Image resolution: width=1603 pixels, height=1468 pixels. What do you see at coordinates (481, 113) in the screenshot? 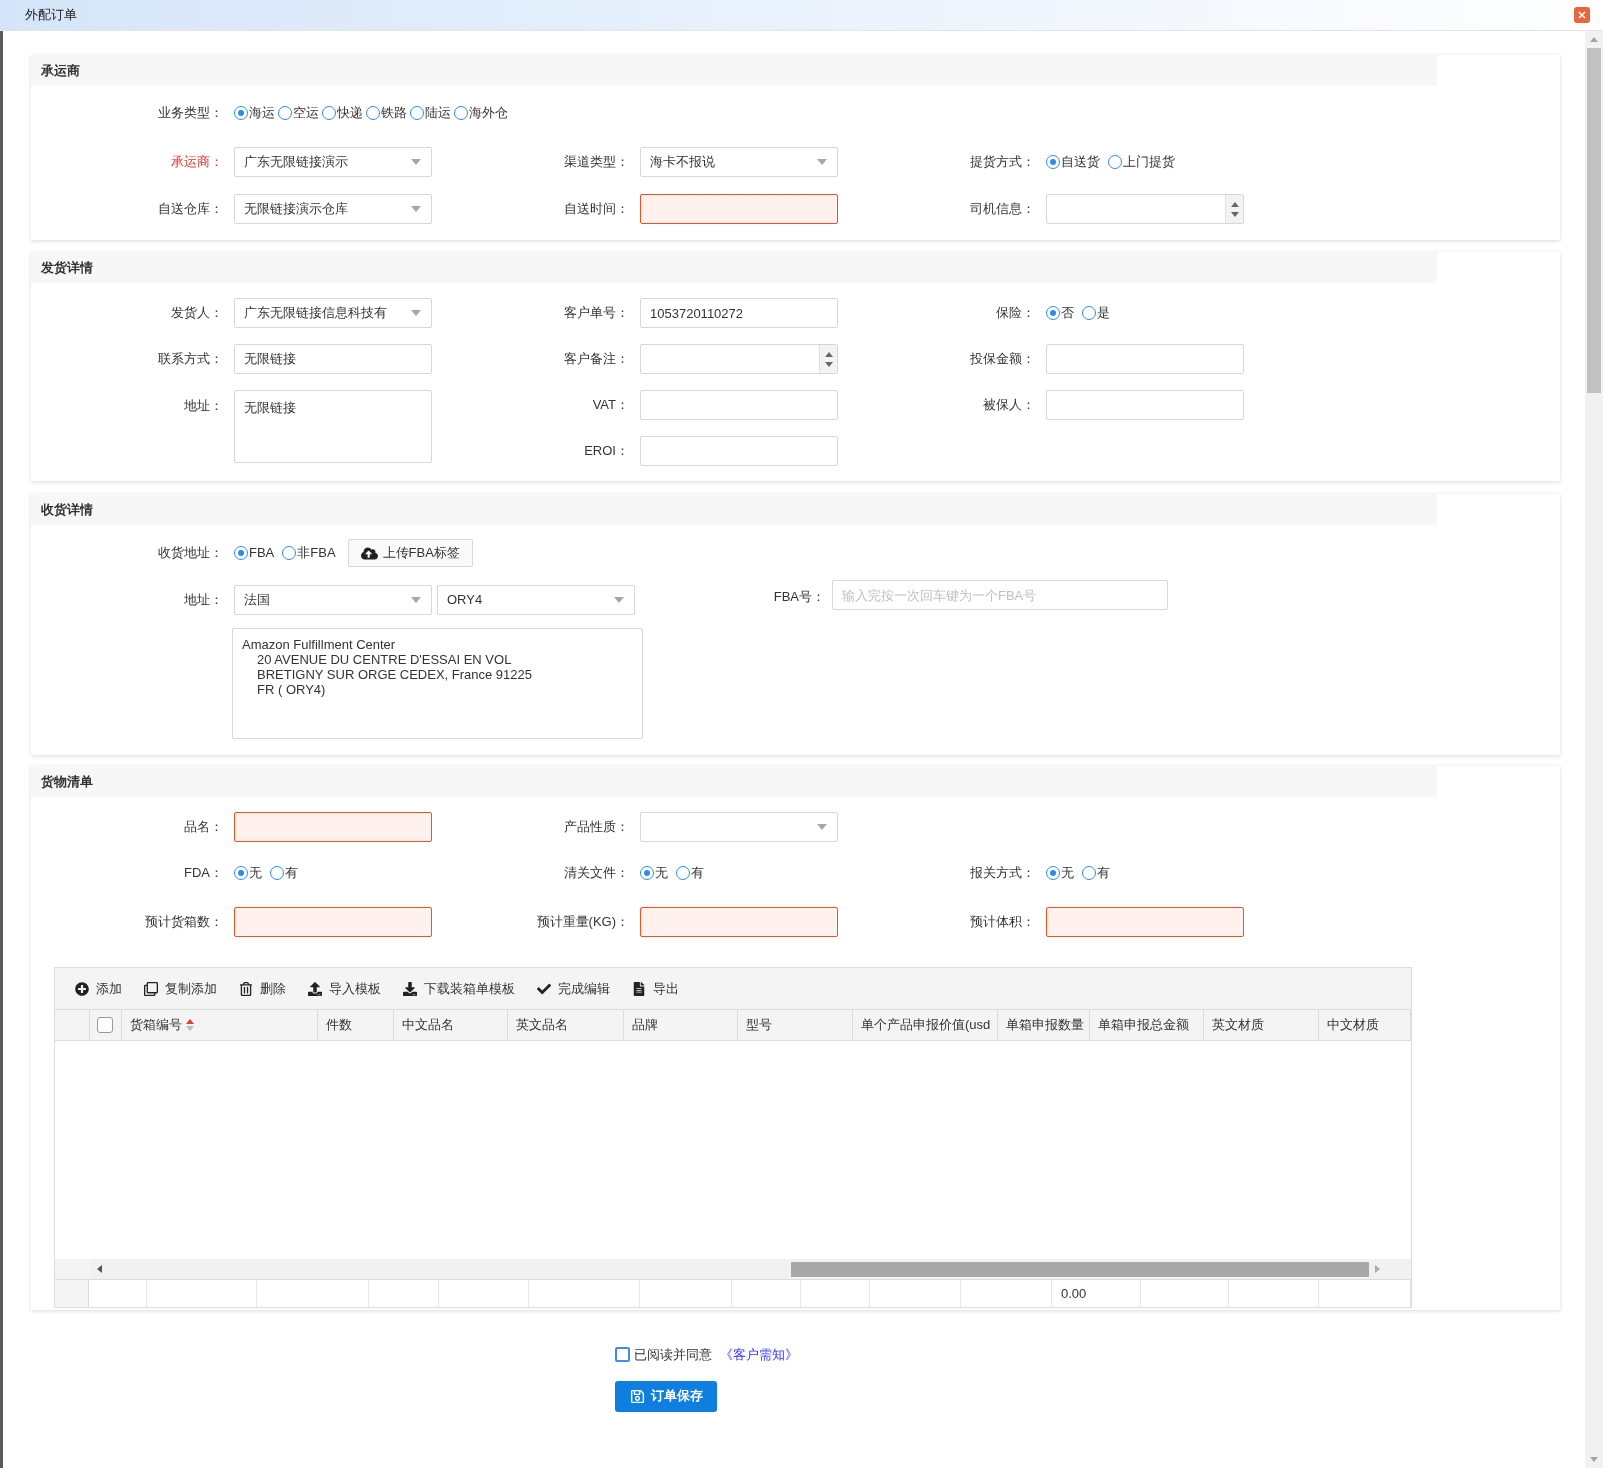
I see `radio-option: 海外仓` at bounding box center [481, 113].